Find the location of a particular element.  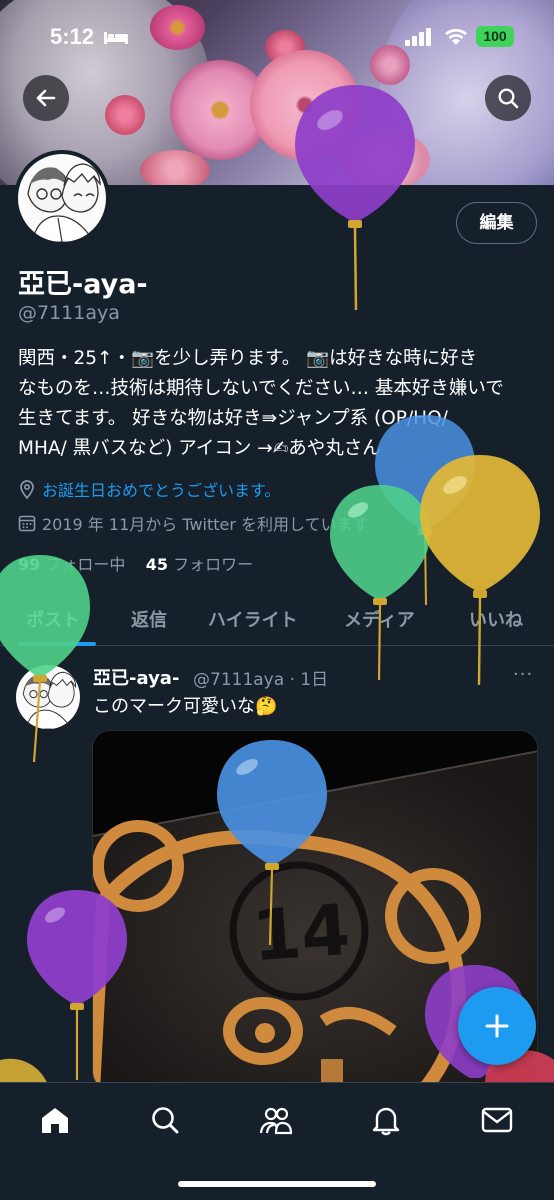

back-button is located at coordinates (46, 98).